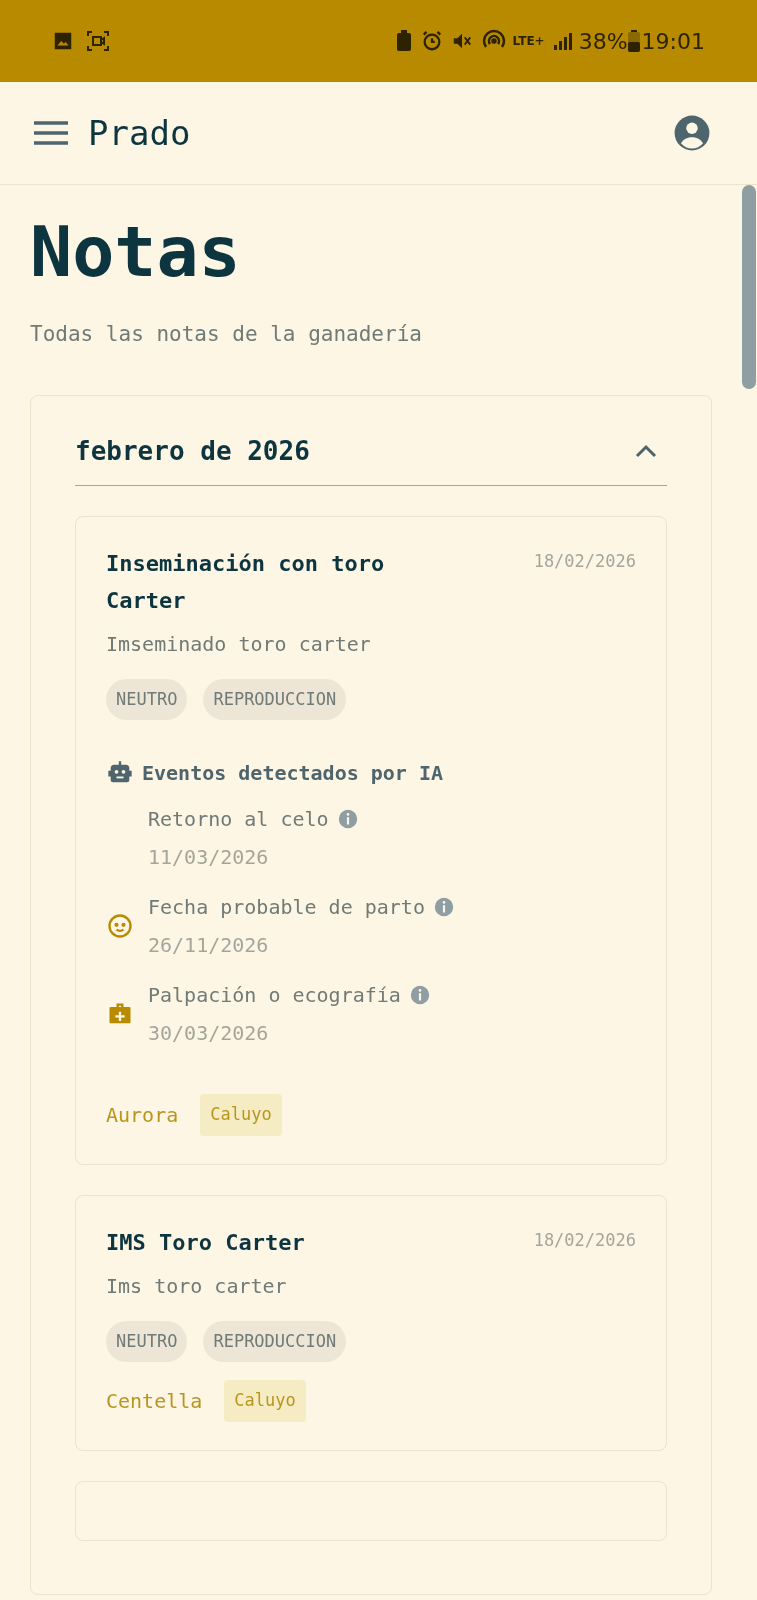 Image resolution: width=757 pixels, height=1600 pixels. What do you see at coordinates (139, 133) in the screenshot?
I see `app-title: Prado` at bounding box center [139, 133].